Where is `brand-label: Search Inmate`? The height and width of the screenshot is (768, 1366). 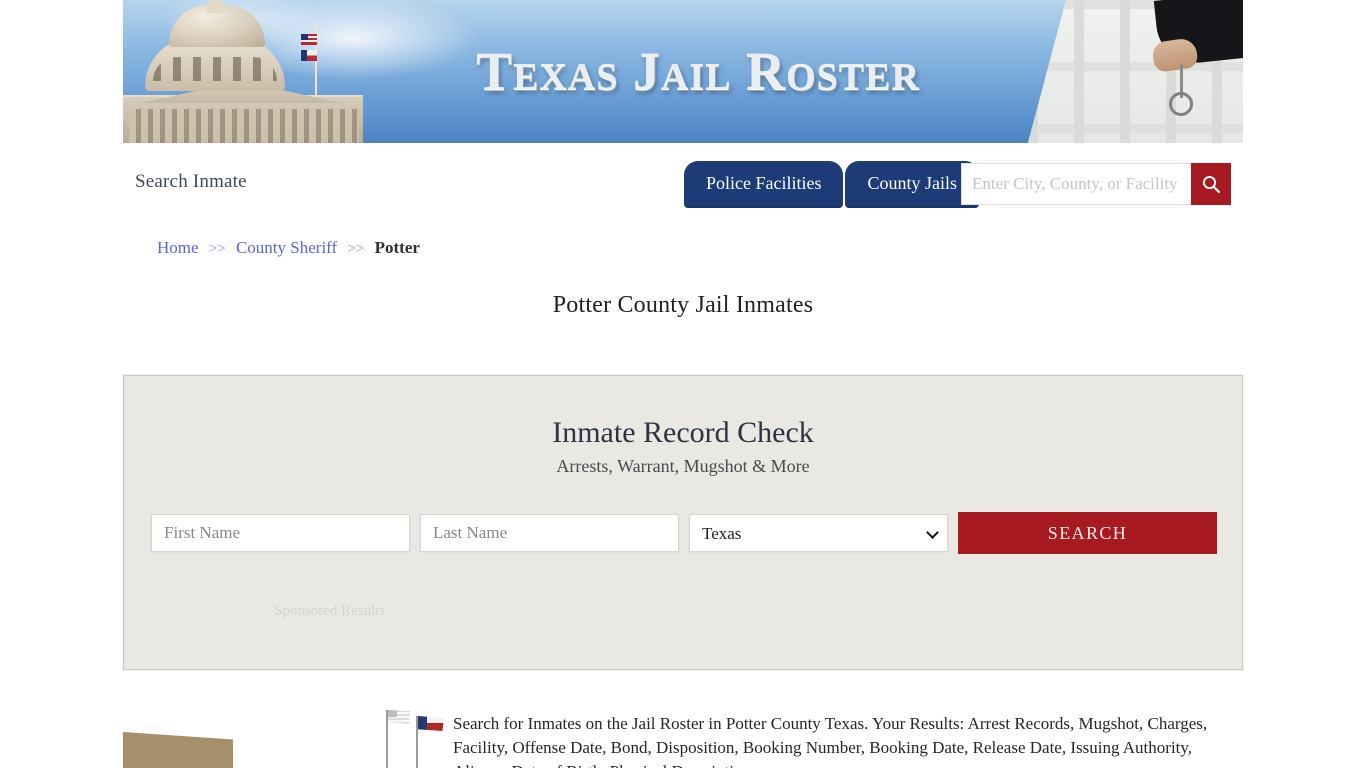 brand-label: Search Inmate is located at coordinates (191, 181).